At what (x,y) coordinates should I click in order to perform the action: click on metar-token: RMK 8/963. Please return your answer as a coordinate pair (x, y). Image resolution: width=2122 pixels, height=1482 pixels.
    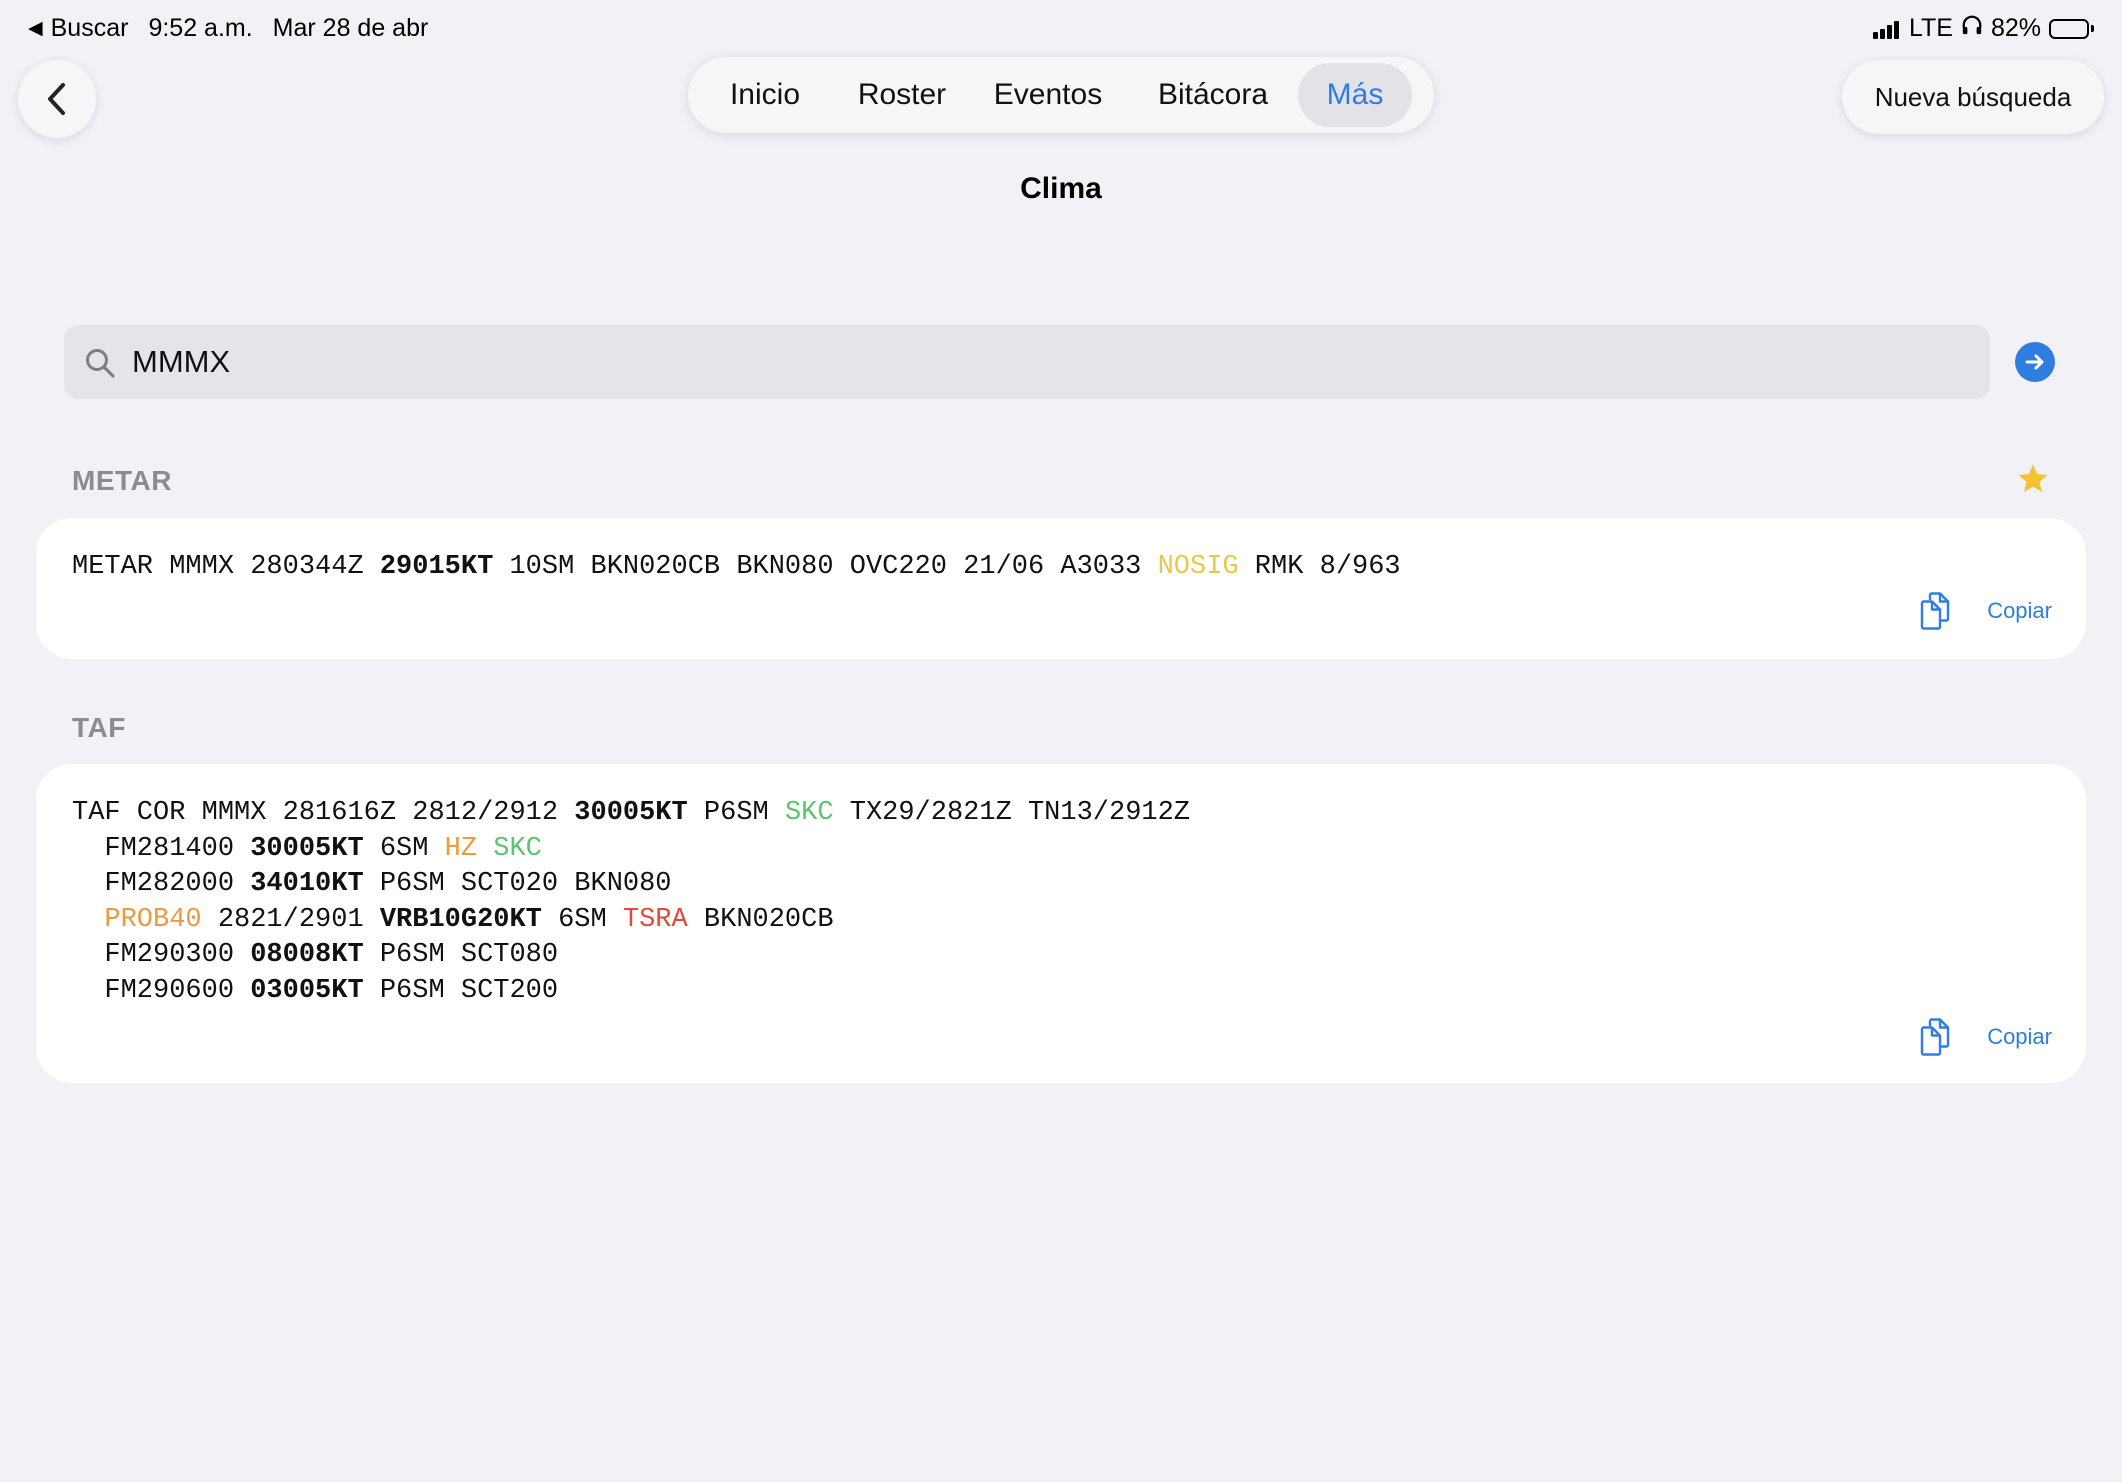
    Looking at the image, I should click on (1319, 567).